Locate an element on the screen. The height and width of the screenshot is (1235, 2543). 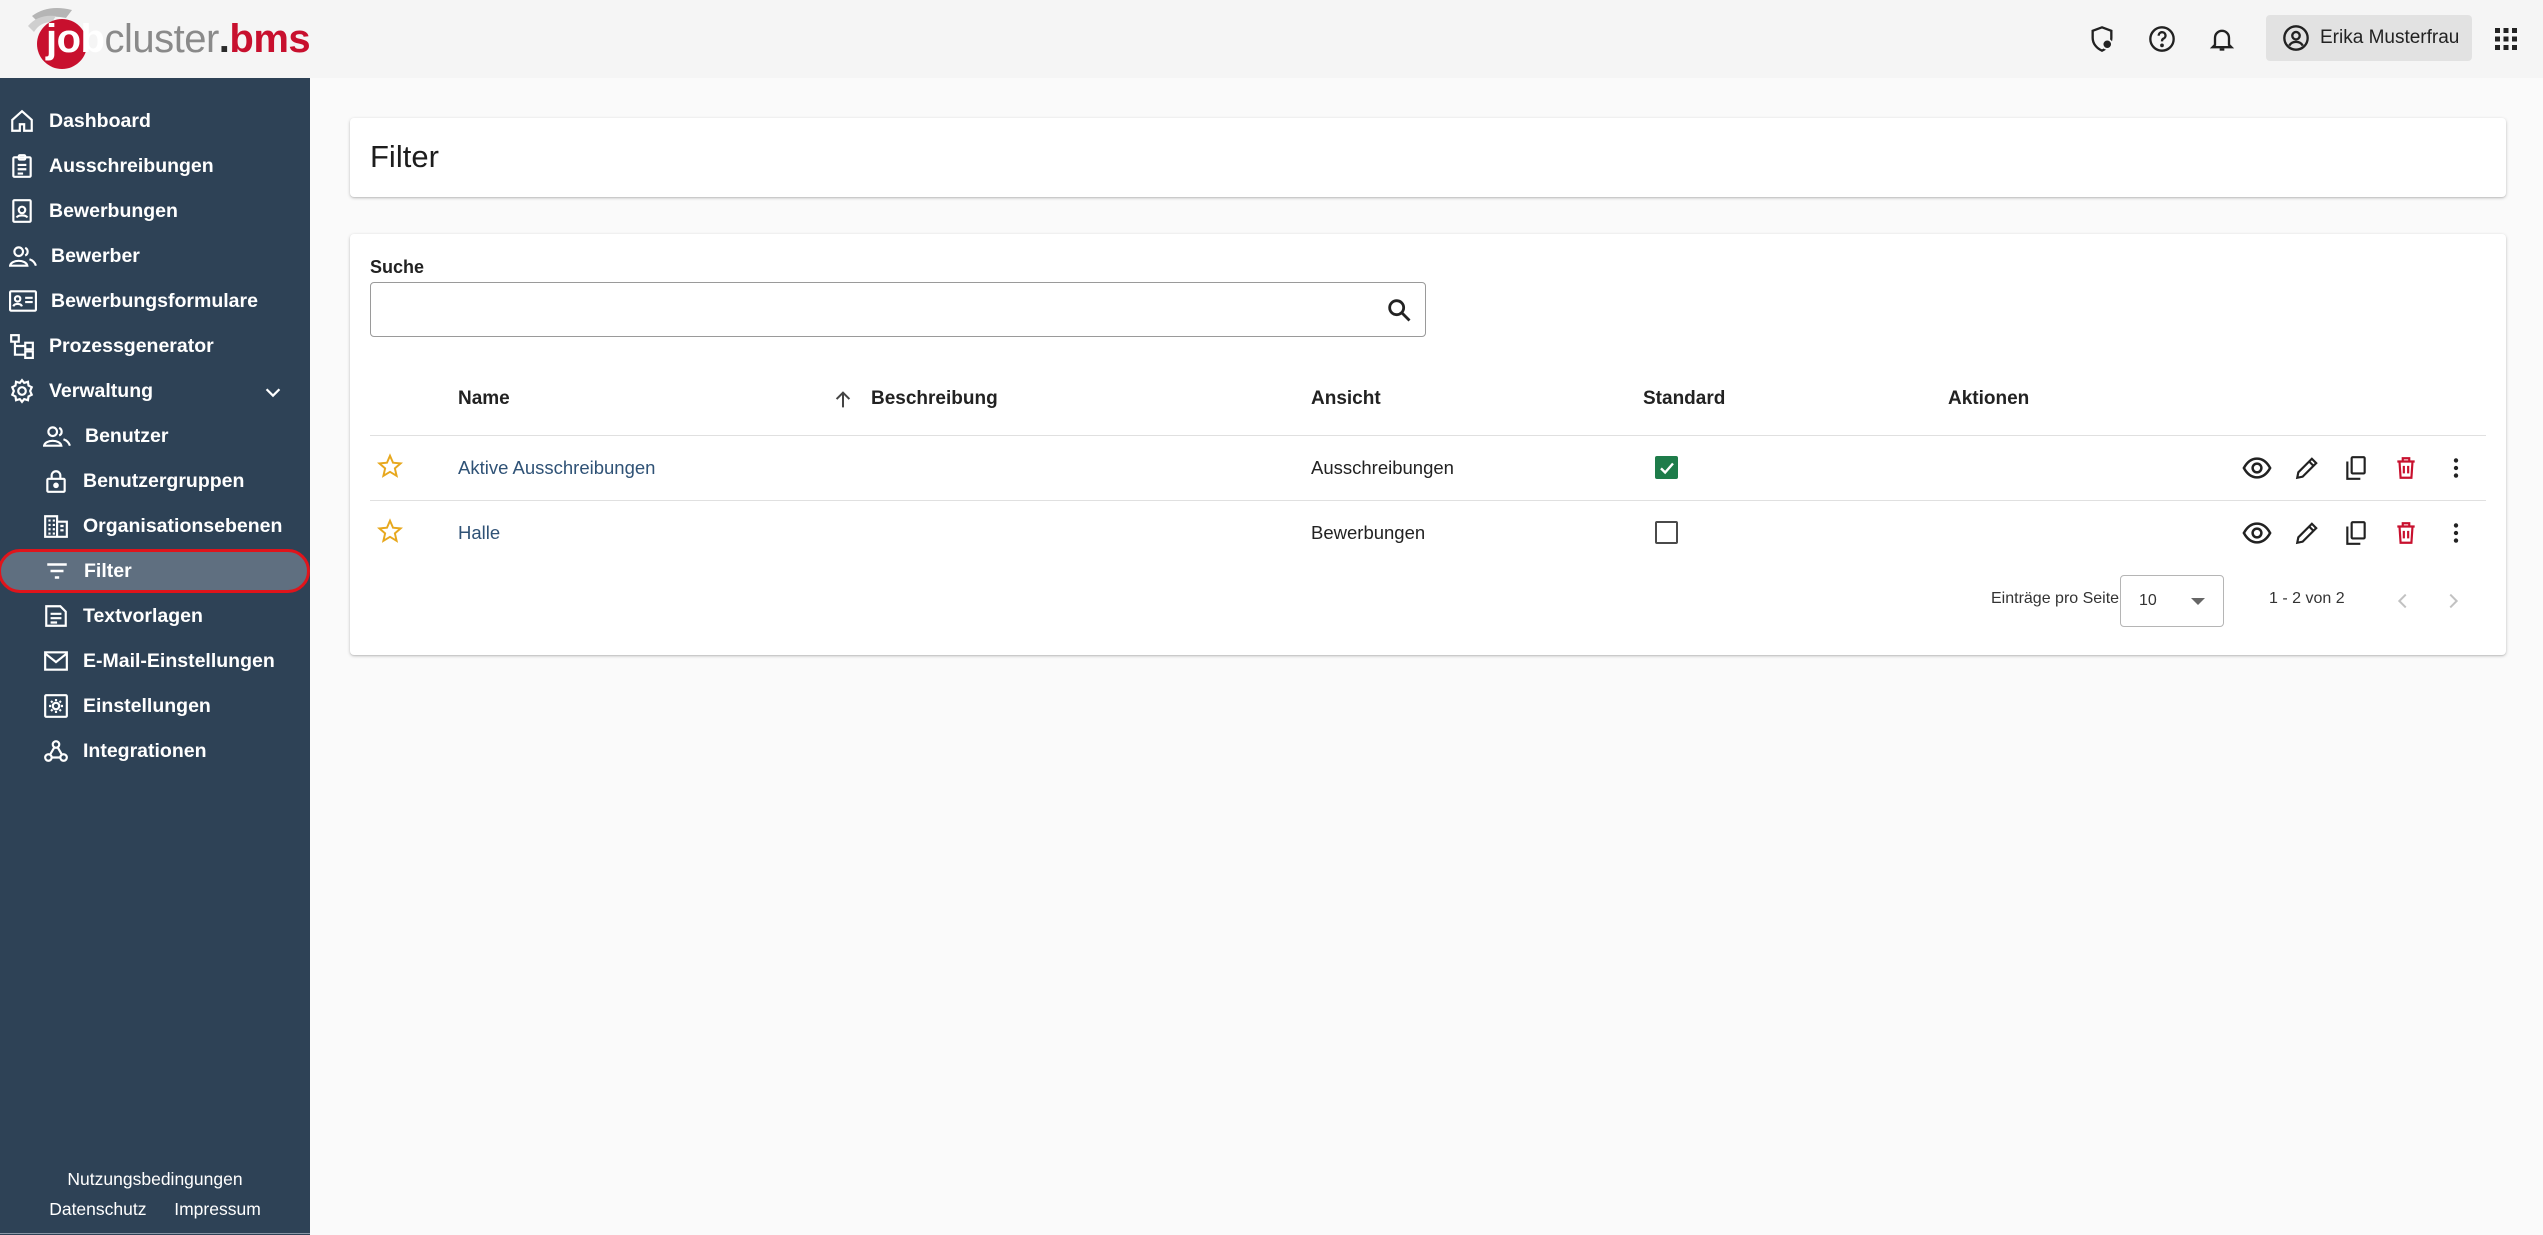
building-icon is located at coordinates (56, 526).